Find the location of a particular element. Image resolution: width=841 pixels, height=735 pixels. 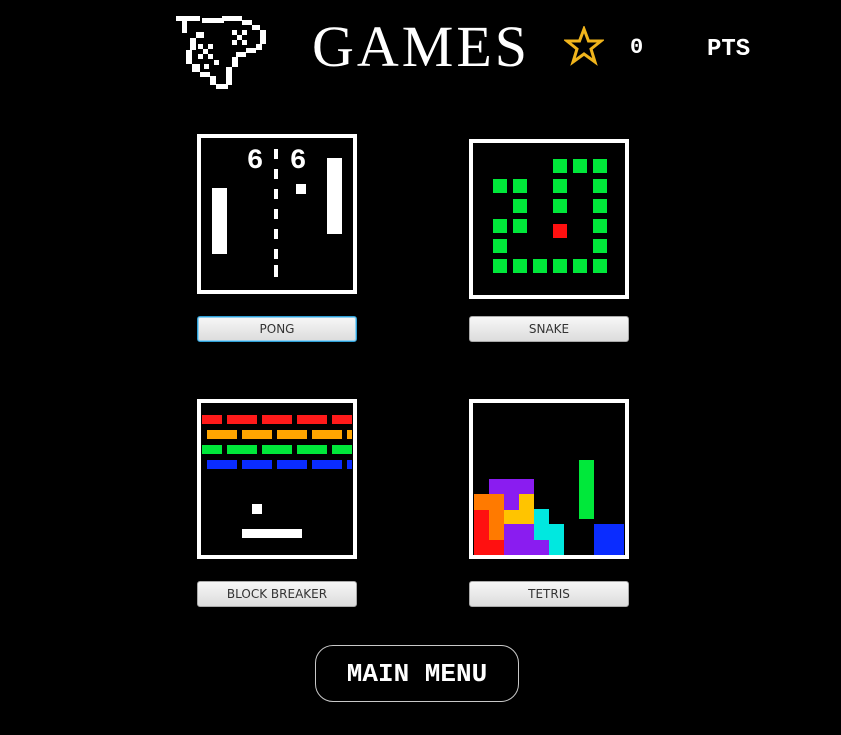

tetris-button-label: TETRIS is located at coordinates (549, 594).